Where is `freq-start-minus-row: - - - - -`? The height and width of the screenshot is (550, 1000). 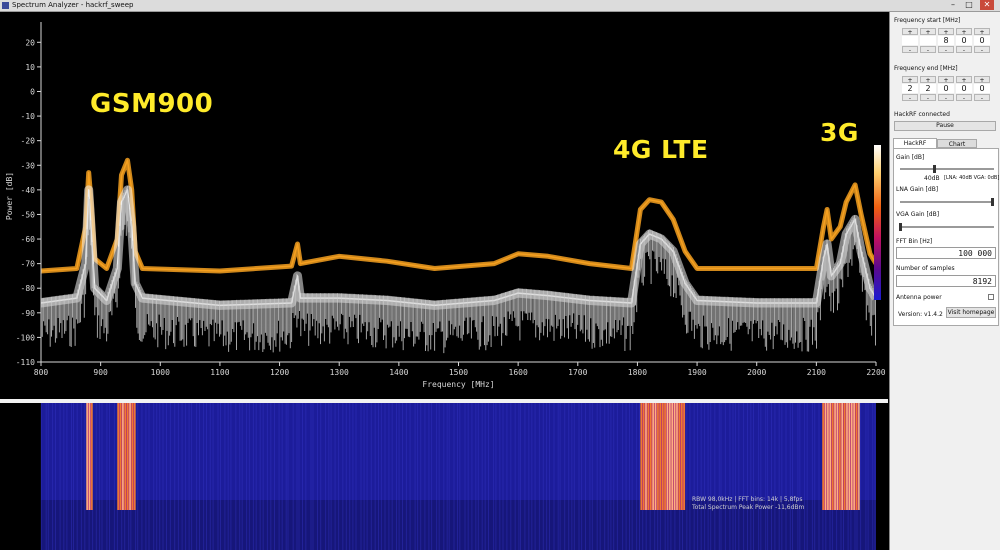
freq-start-minus-row: - - - - - is located at coordinates (946, 50).